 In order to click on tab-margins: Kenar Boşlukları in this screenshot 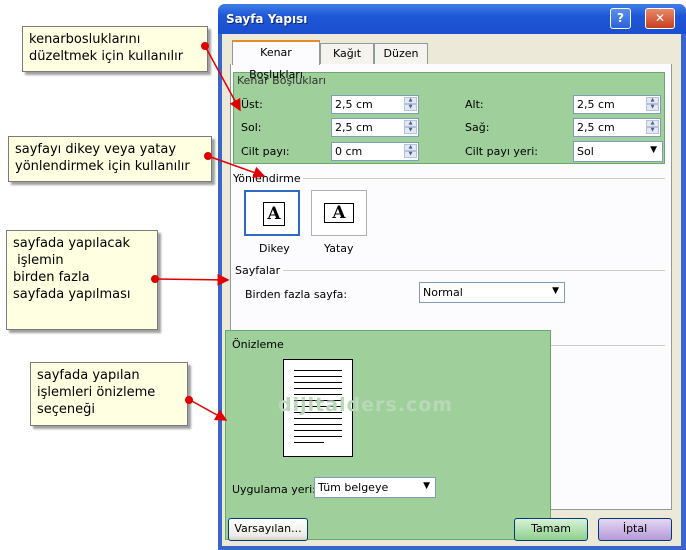, I will do `click(276, 60)`.